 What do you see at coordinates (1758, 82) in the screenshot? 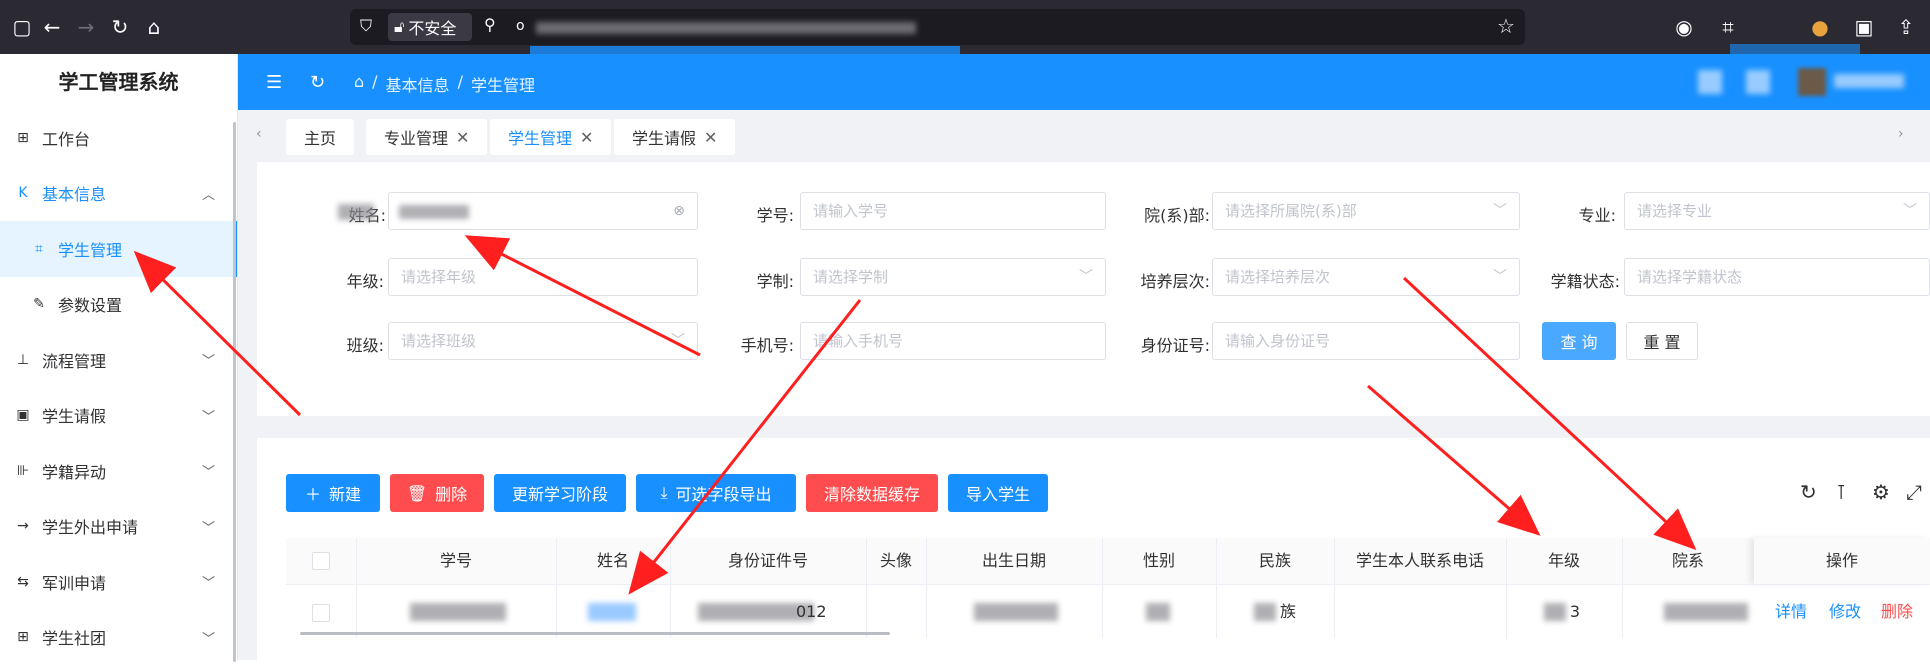
I see `fullscreen-icon` at bounding box center [1758, 82].